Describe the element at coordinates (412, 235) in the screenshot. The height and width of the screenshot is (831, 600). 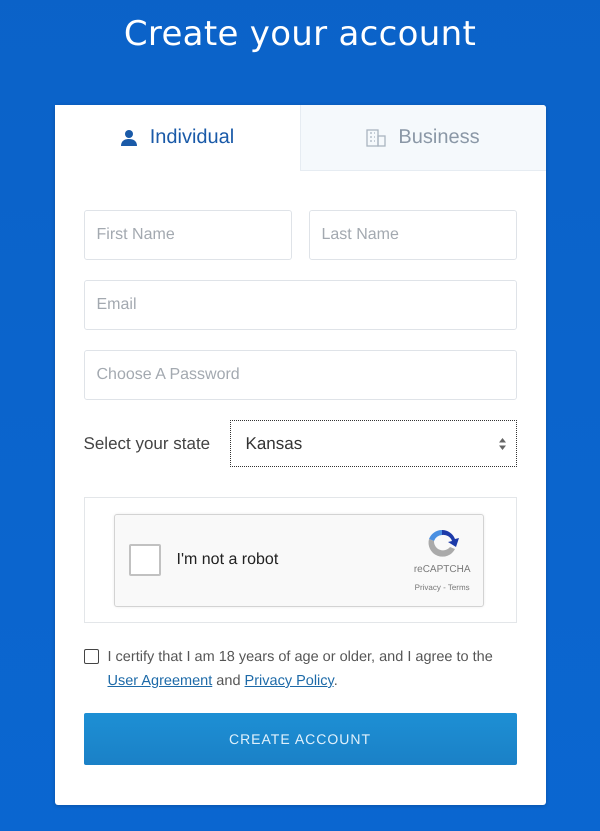
I see `last-name-field: Last Name` at that location.